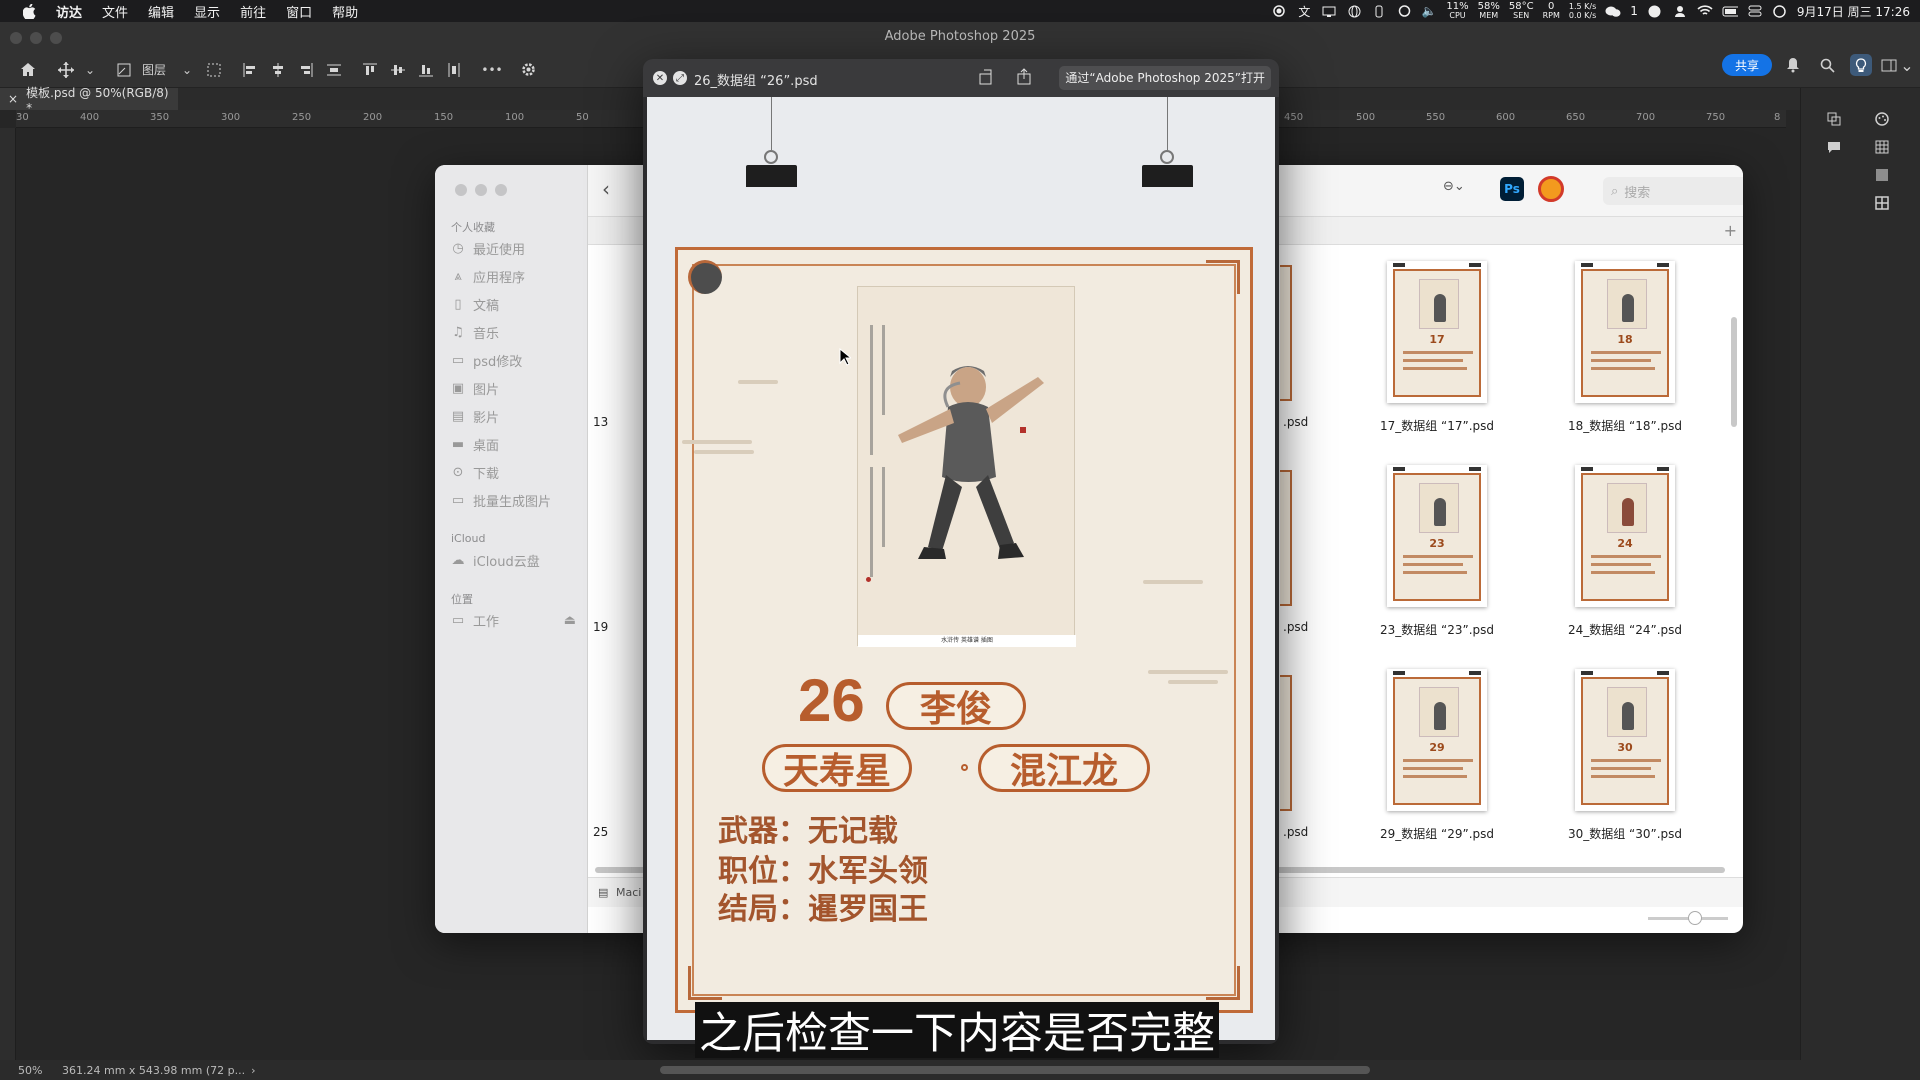 The width and height of the screenshot is (1920, 1080). What do you see at coordinates (475, 332) in the screenshot?
I see `sidebar-item-music: ♫ 音乐` at bounding box center [475, 332].